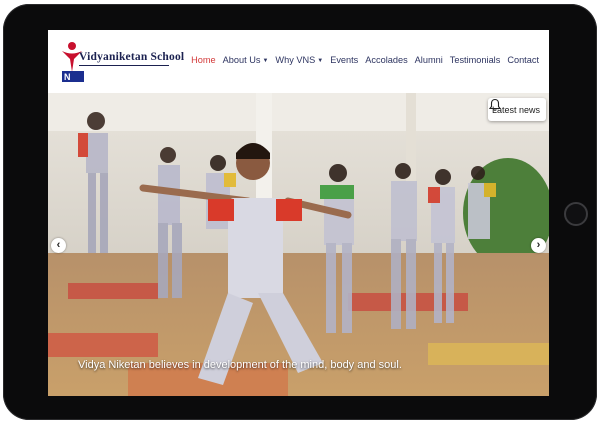 The width and height of the screenshot is (600, 424). I want to click on carousel-next-button: ›, so click(538, 245).